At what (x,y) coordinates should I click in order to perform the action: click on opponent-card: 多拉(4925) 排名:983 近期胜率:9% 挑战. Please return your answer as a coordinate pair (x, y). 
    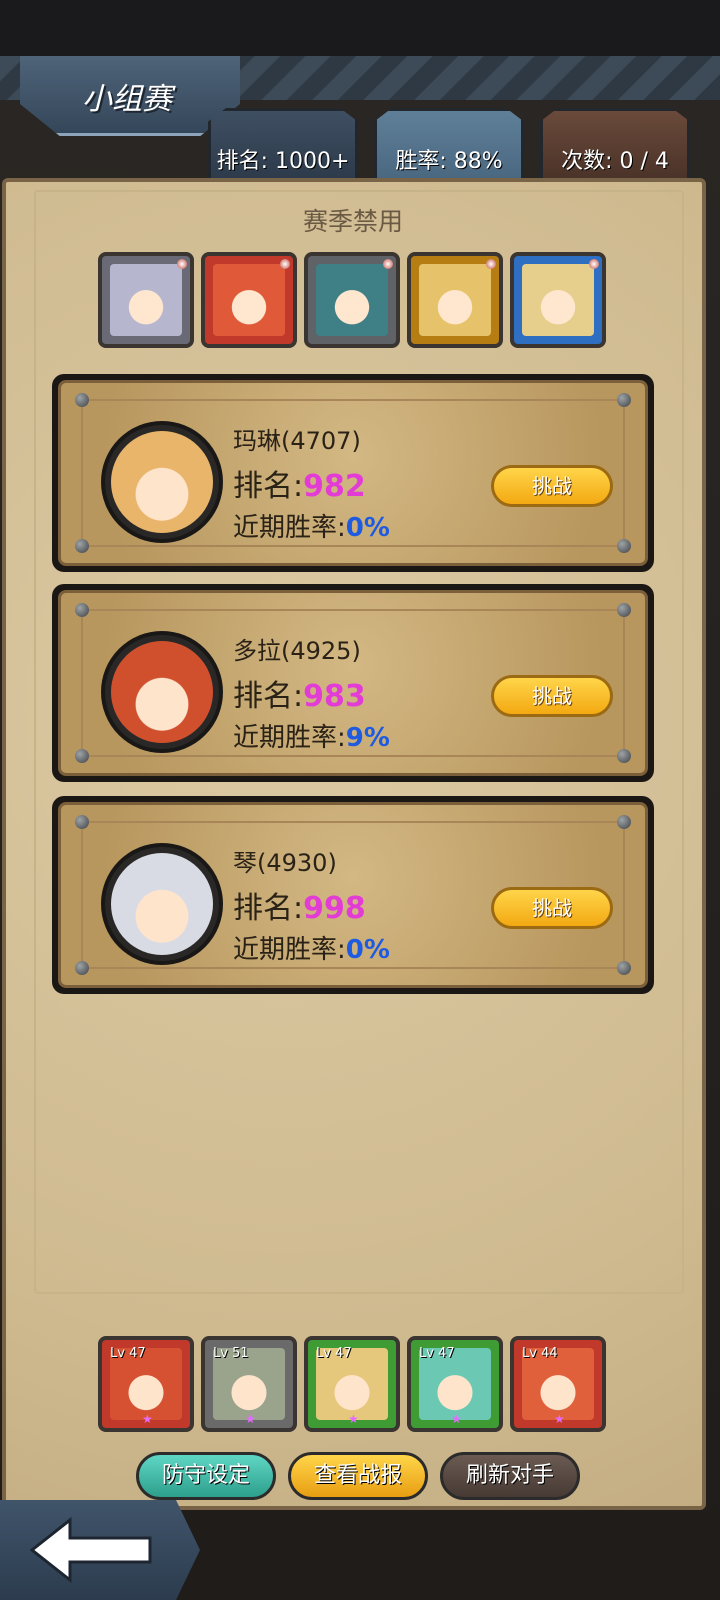
    Looking at the image, I should click on (353, 683).